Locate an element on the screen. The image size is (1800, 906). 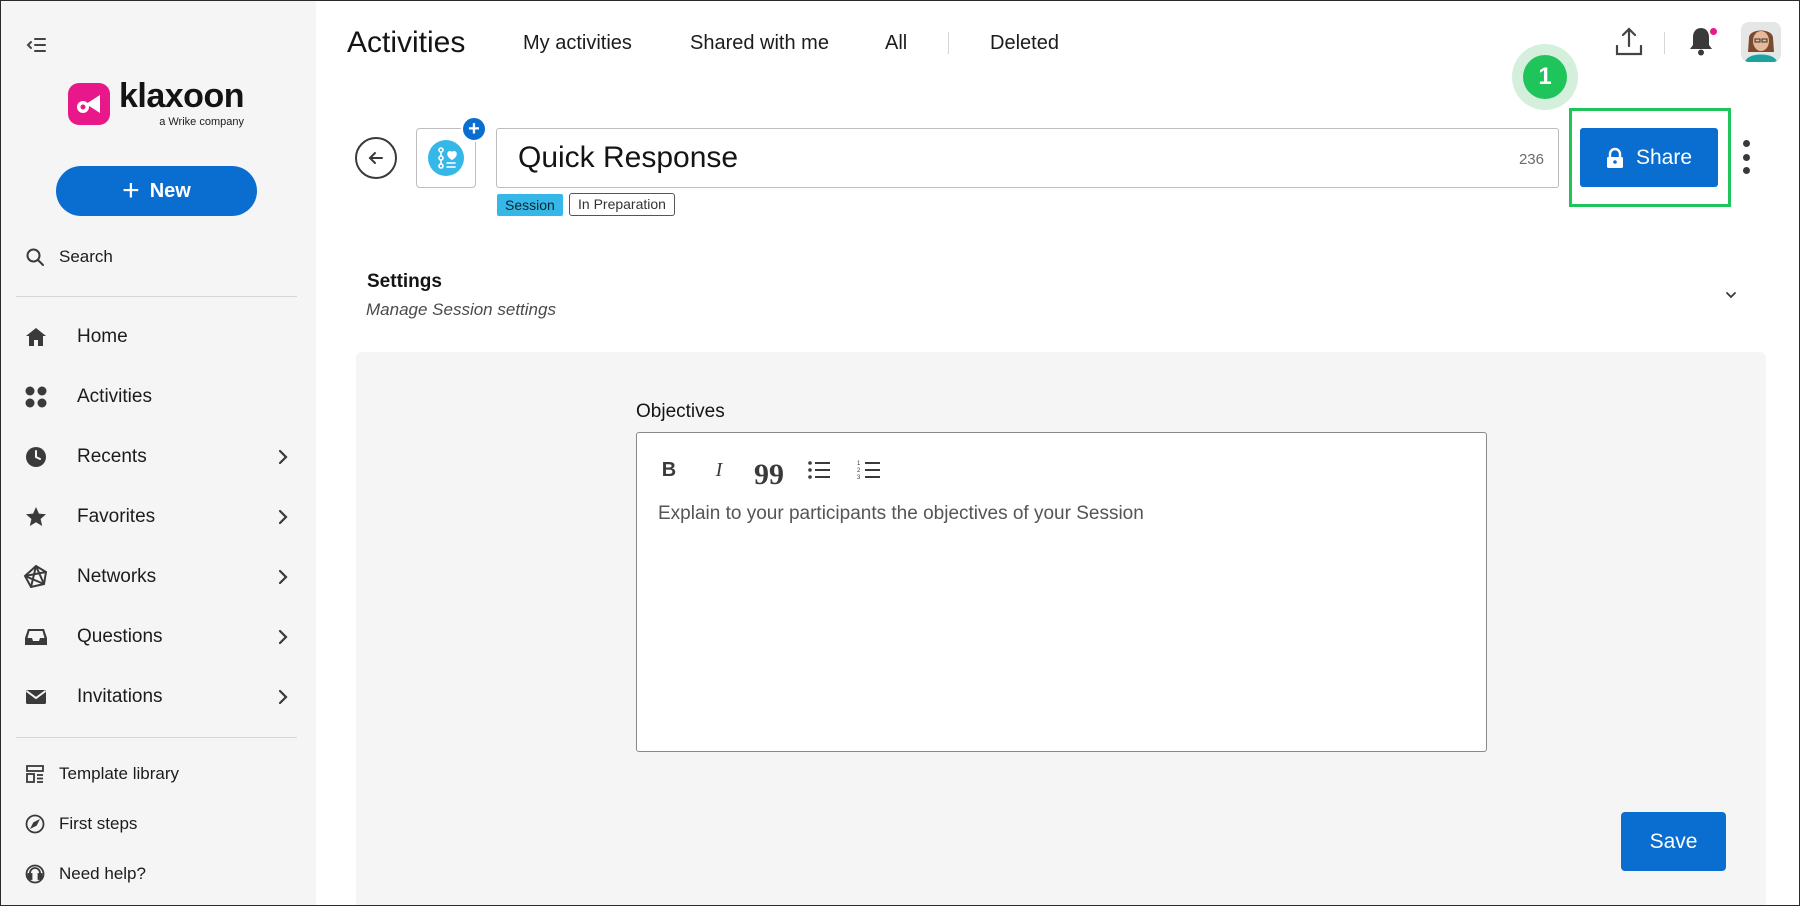
sidebar-item-recents: Recents is located at coordinates (158, 457).